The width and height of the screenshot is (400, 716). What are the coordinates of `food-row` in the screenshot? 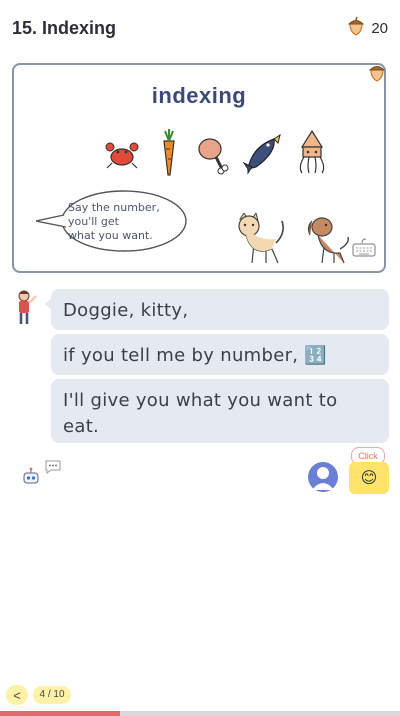 It's located at (219, 154).